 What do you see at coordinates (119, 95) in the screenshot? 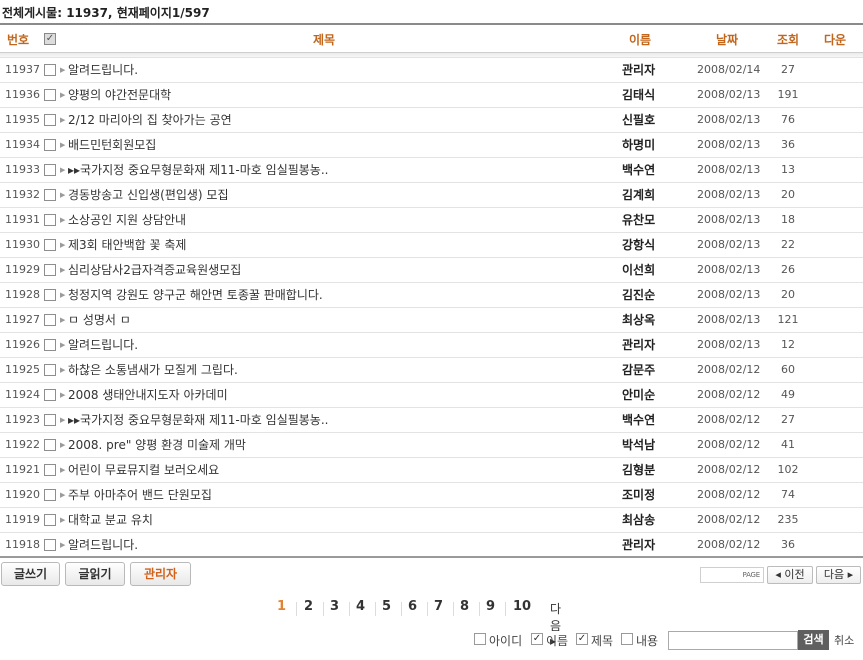
I see `post-title-link: 양평의 야간전문대학` at bounding box center [119, 95].